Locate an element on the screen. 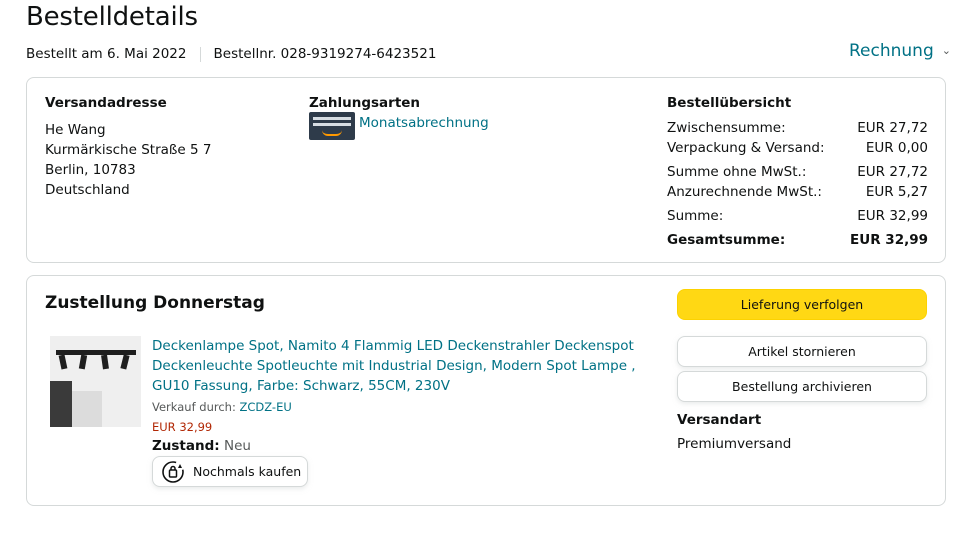  address-city: Berlin, 10783 is located at coordinates (90, 170).